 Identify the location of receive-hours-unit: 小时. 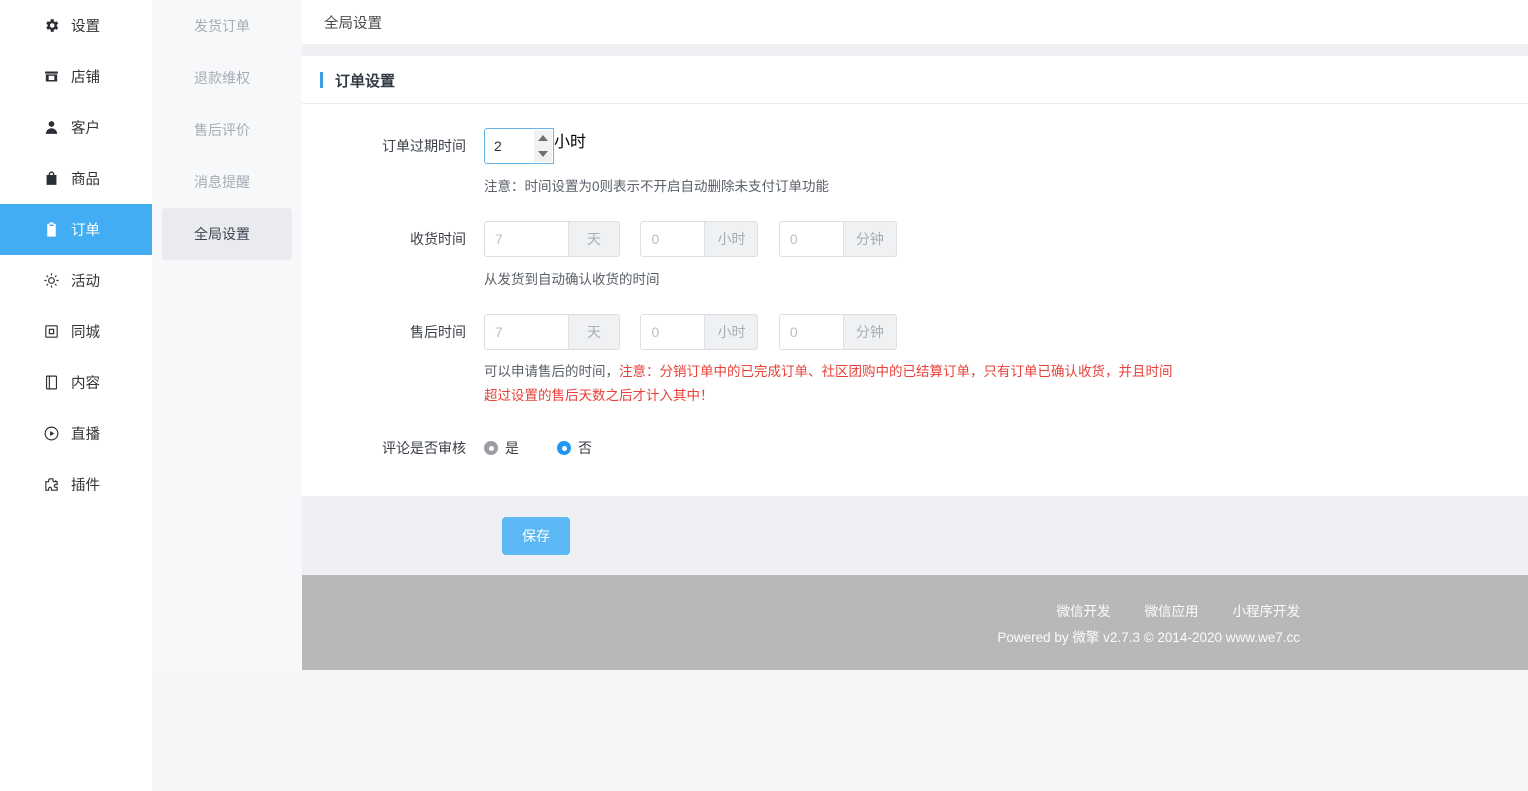
(731, 239).